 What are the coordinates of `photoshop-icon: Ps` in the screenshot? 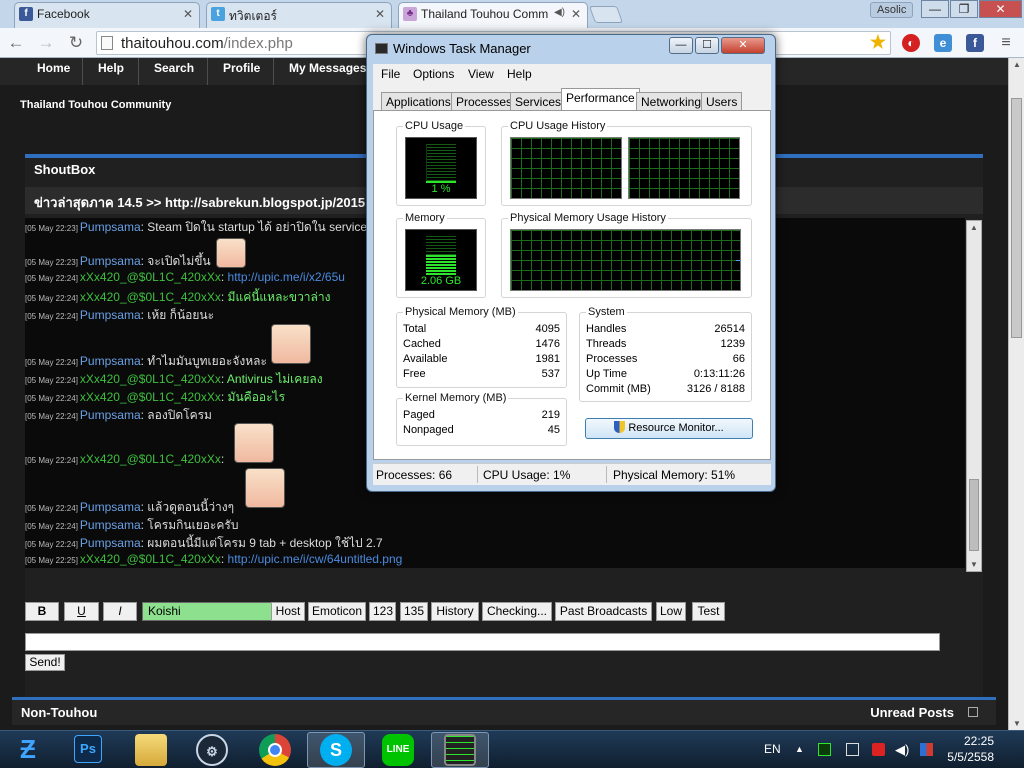 It's located at (88, 749).